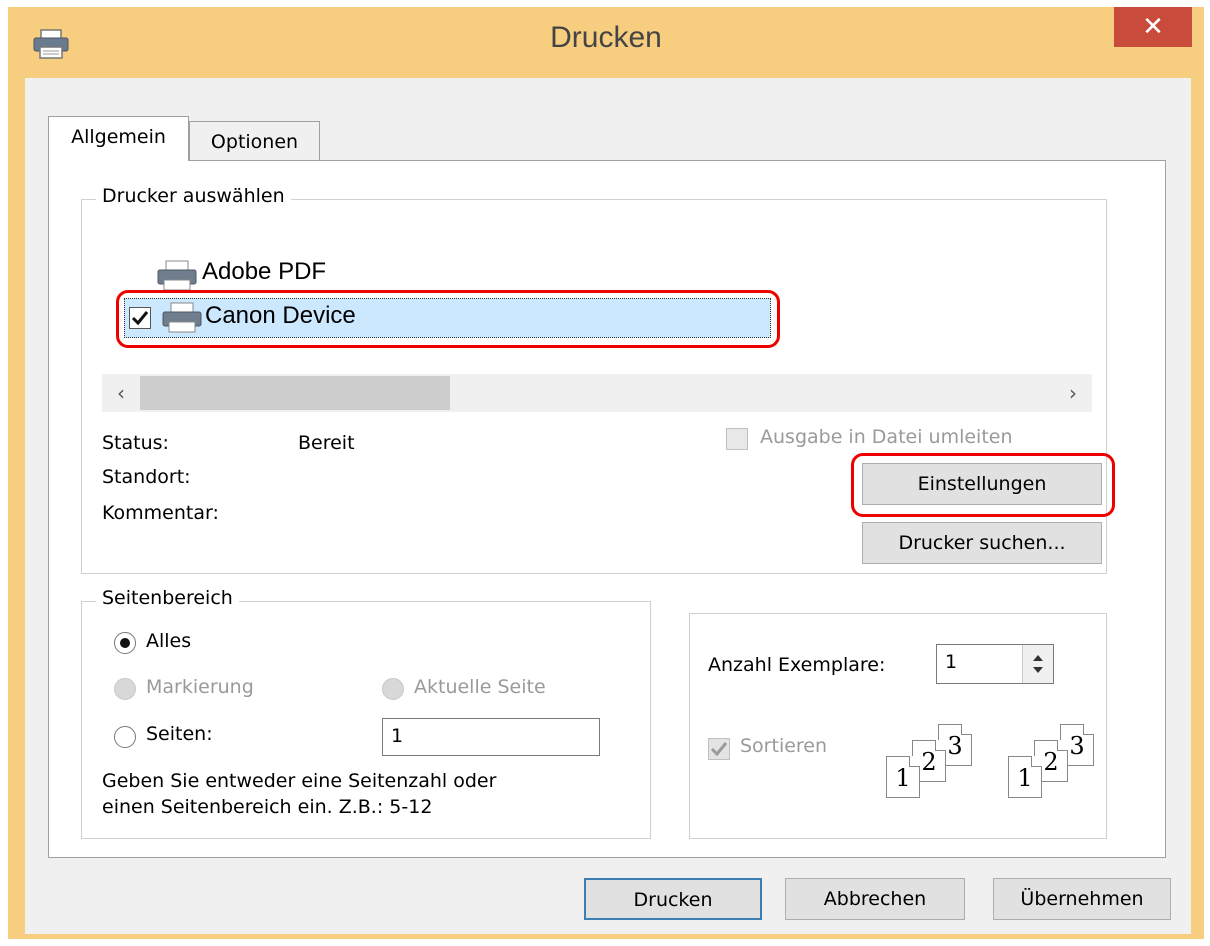  I want to click on collate-label: Sortieren, so click(784, 746).